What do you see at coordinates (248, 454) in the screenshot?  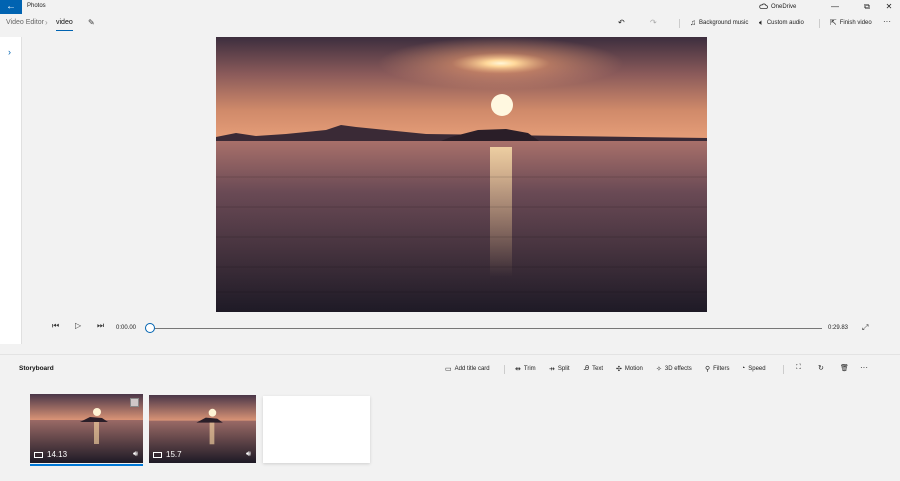 I see `clip-2-volume-icon: 🔊︎` at bounding box center [248, 454].